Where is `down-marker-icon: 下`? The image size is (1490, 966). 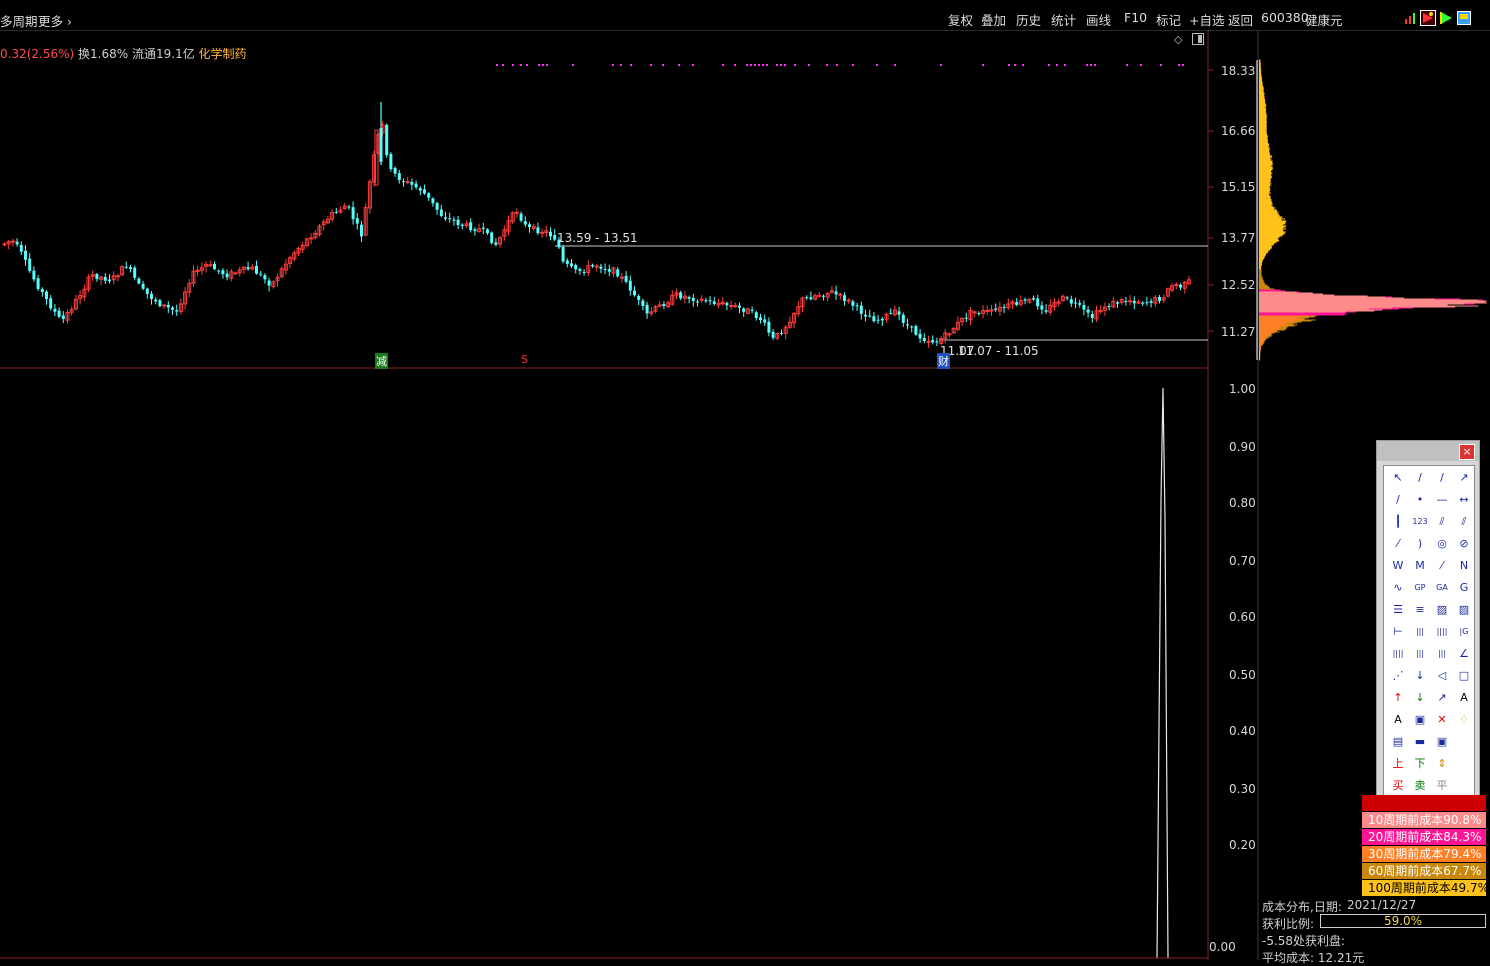
down-marker-icon: 下 is located at coordinates (1420, 764).